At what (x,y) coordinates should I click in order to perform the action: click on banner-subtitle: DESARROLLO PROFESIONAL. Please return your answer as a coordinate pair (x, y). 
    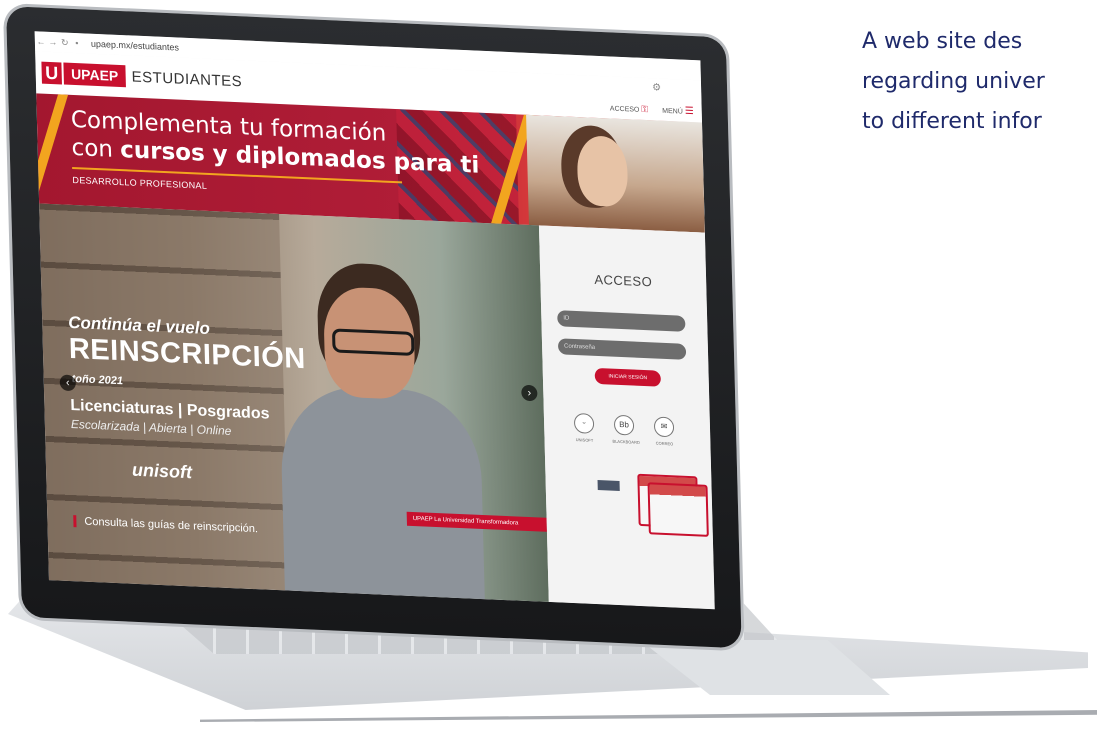
    Looking at the image, I should click on (140, 182).